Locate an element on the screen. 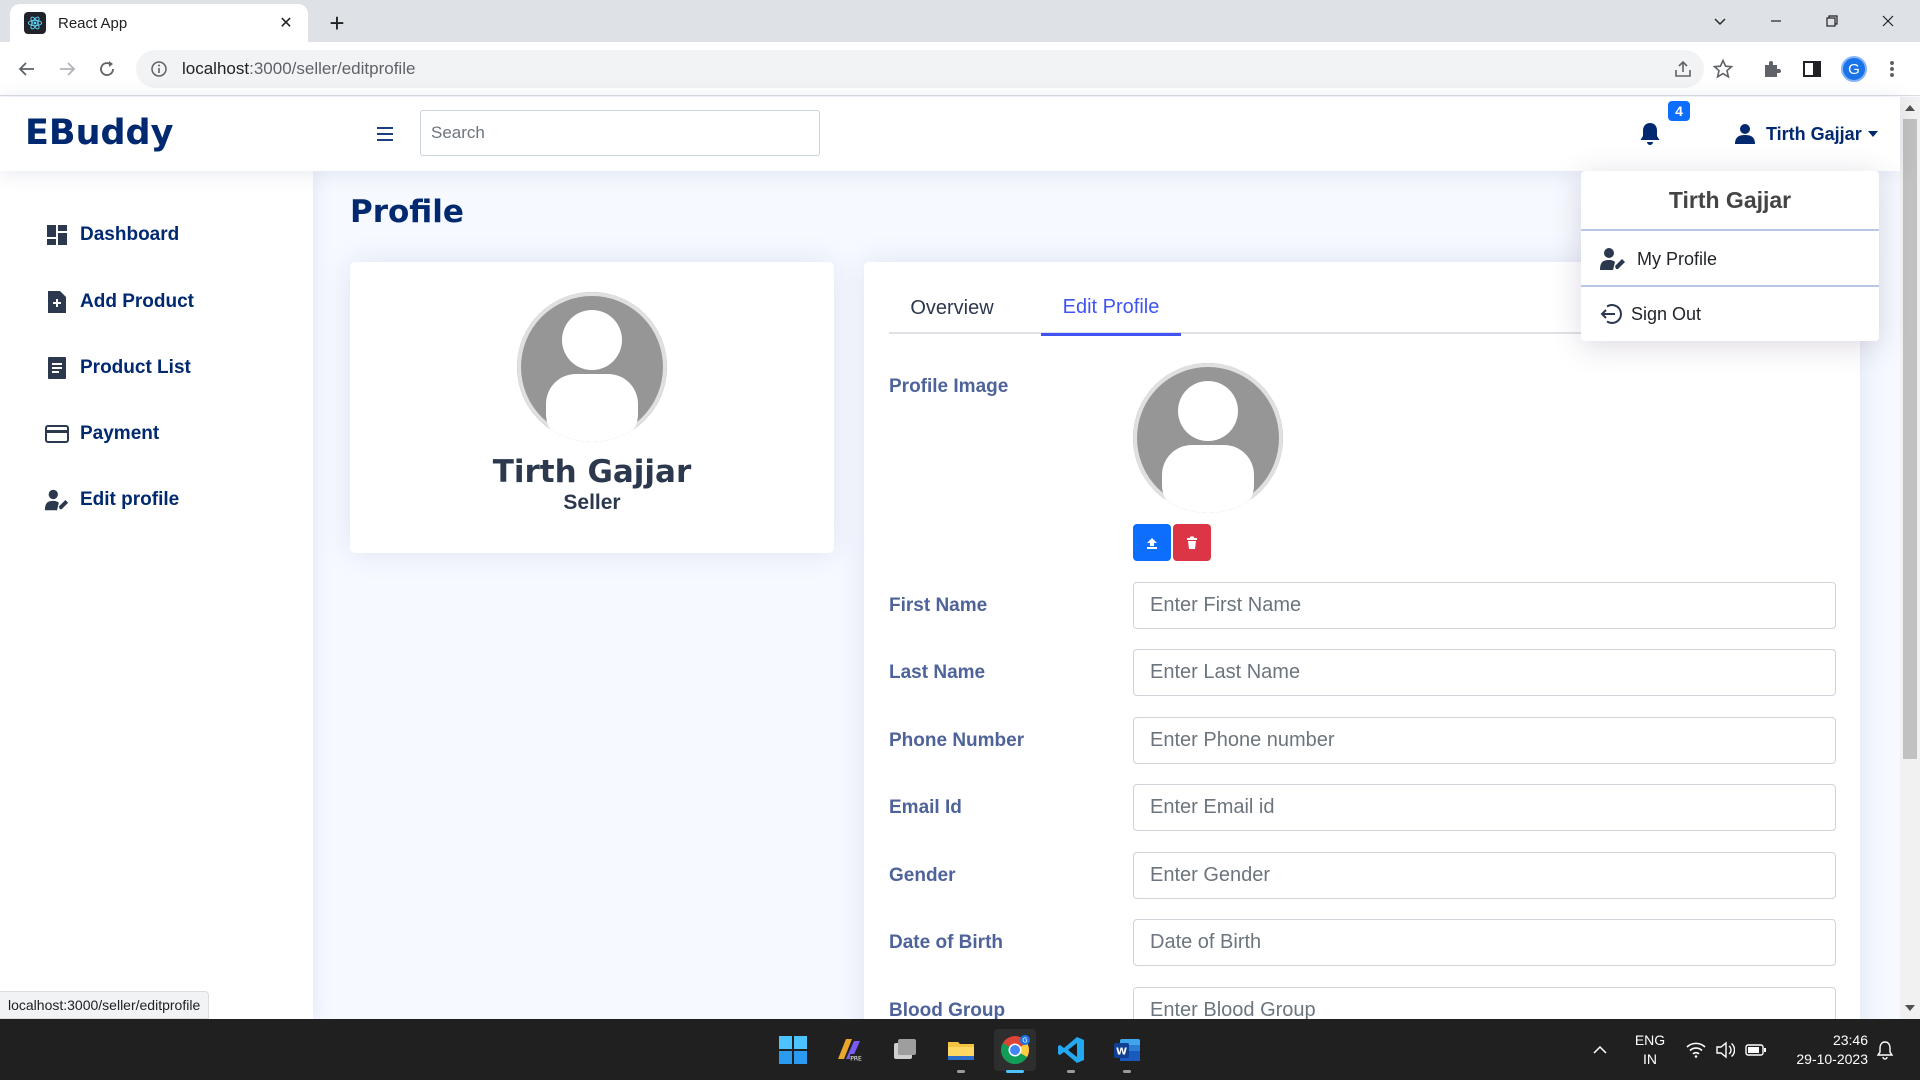  notification-count-badge: 4 is located at coordinates (1679, 111).